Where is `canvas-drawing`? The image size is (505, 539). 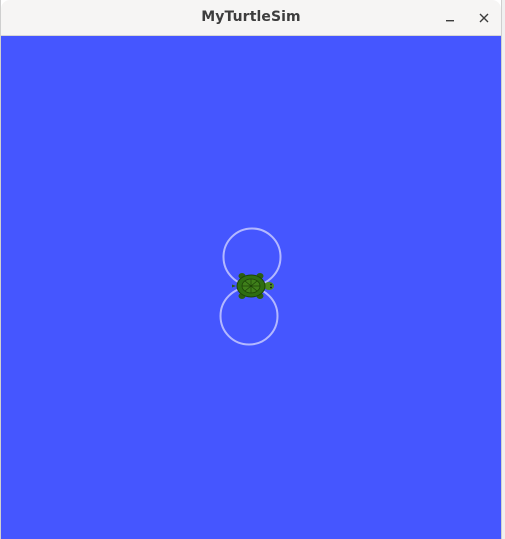
canvas-drawing is located at coordinates (250, 286).